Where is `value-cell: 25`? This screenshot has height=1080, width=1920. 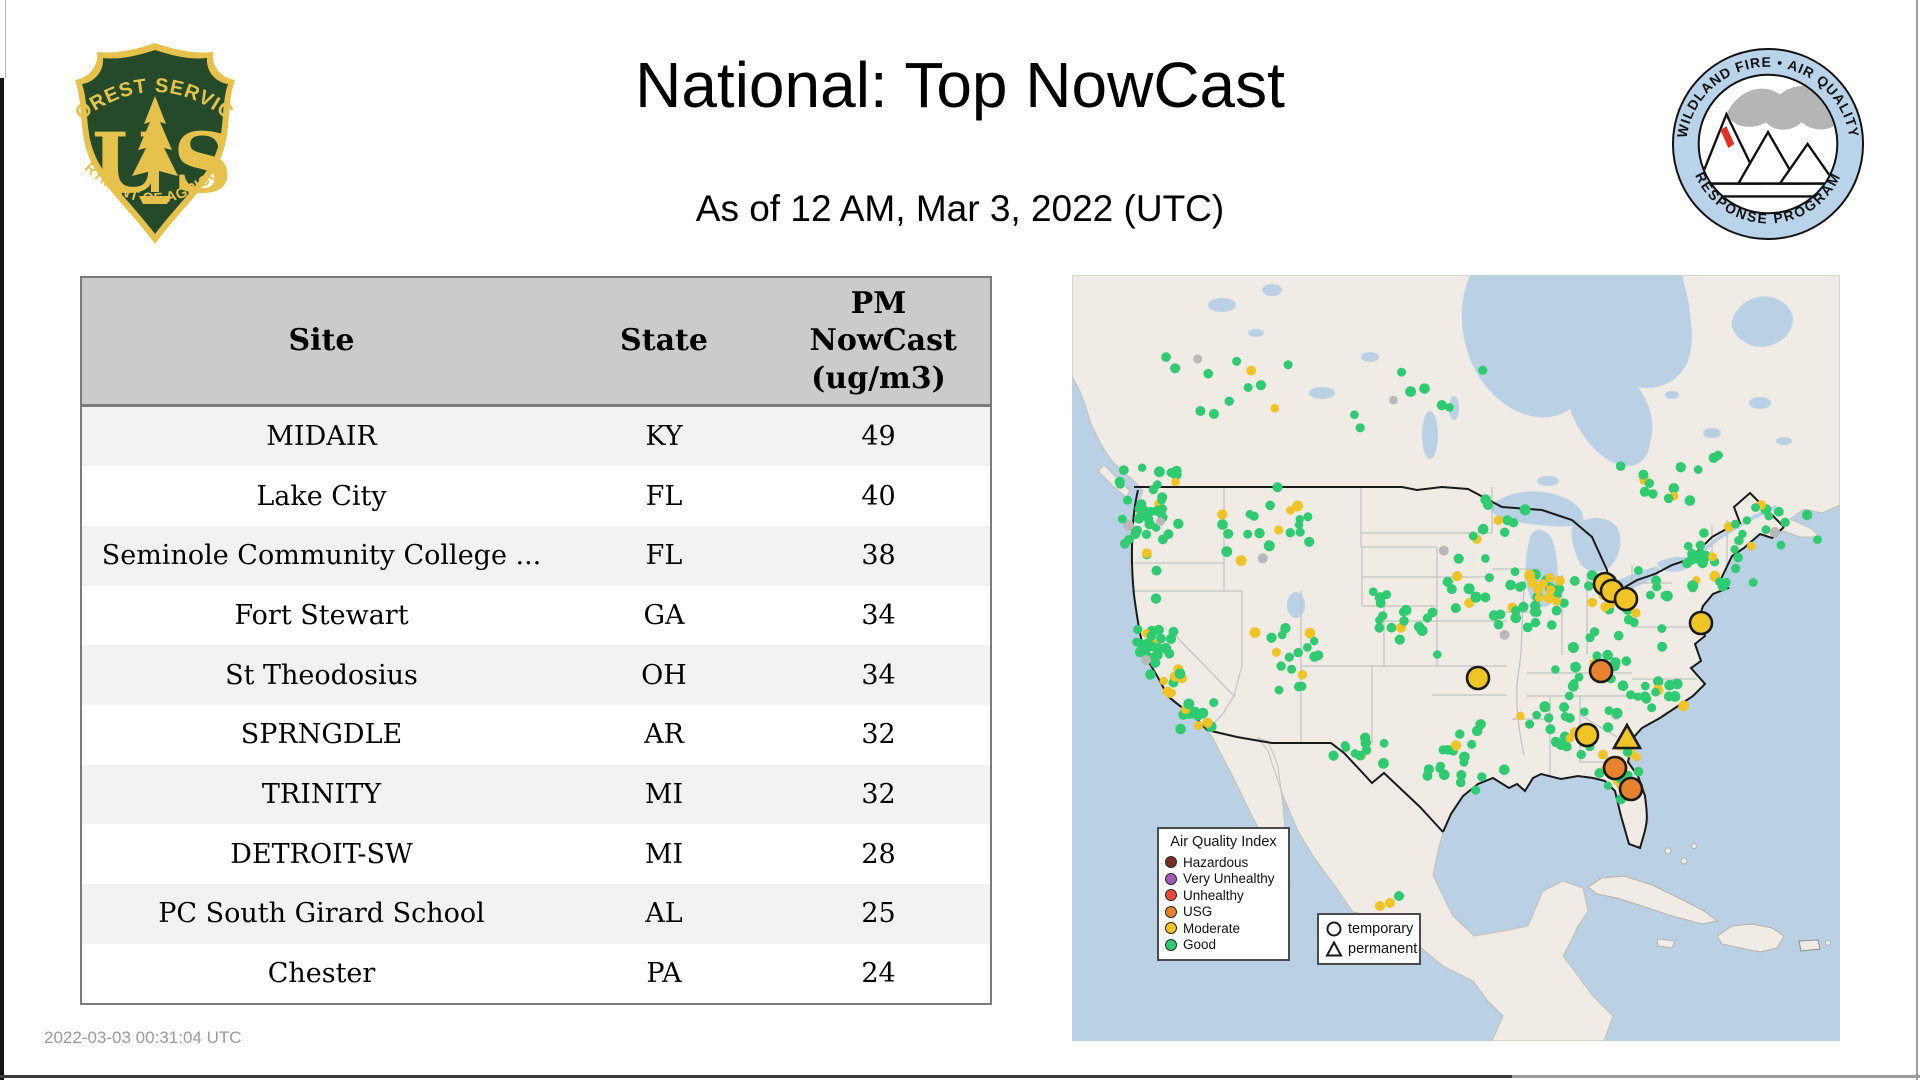
value-cell: 25 is located at coordinates (878, 914).